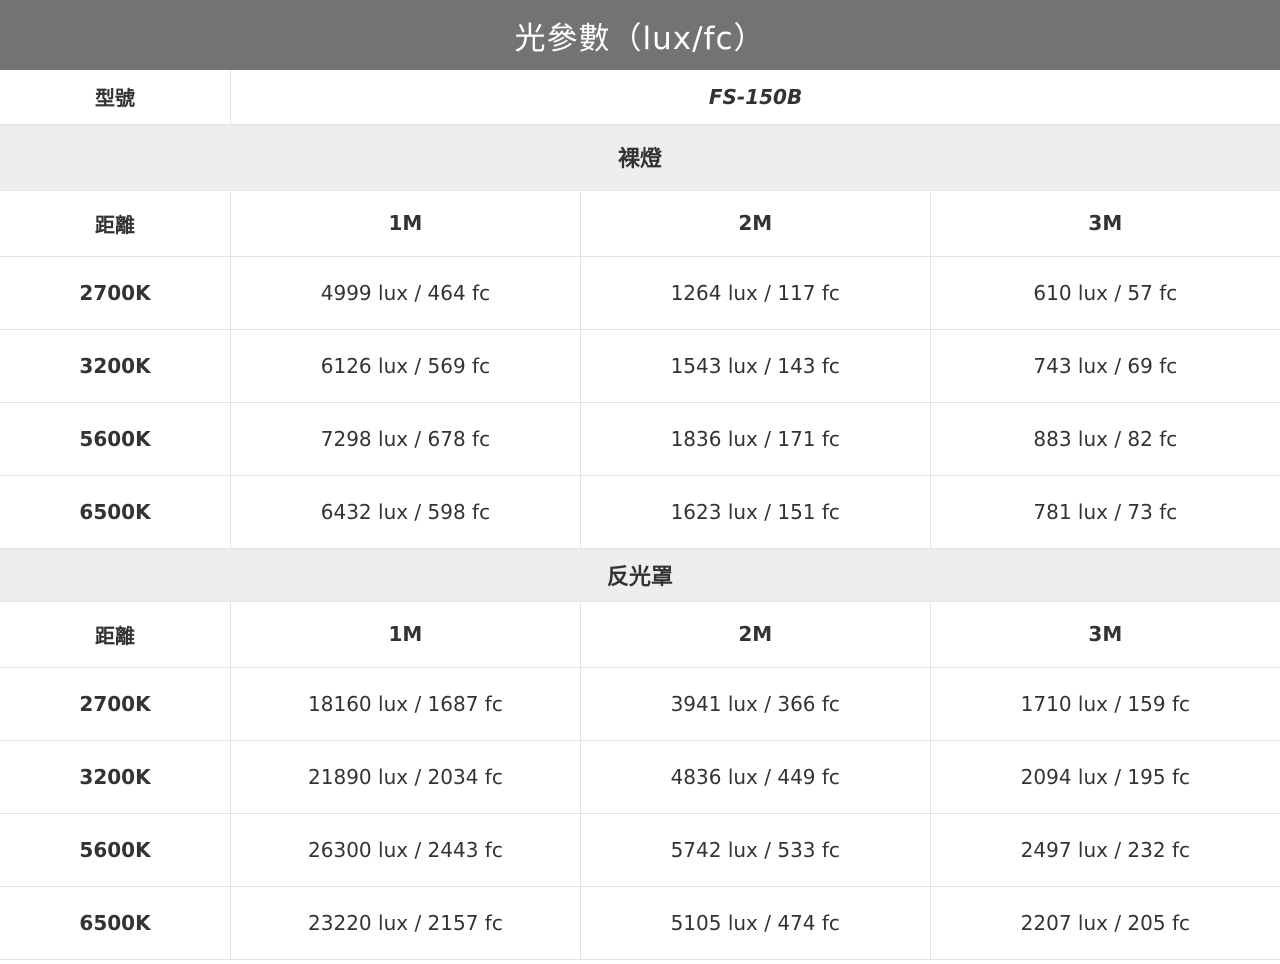 The image size is (1280, 964). I want to click on model-label: 型號, so click(116, 97).